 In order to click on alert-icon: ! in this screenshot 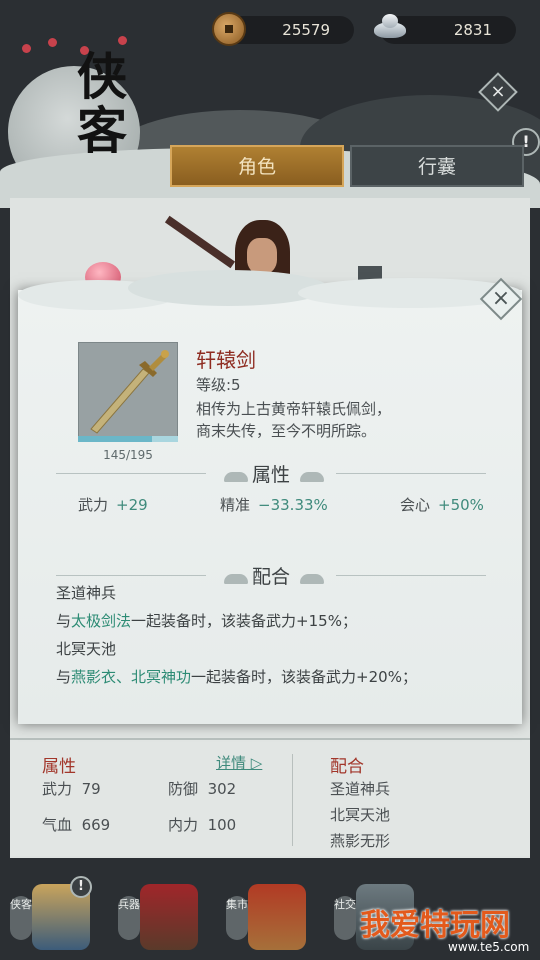, I will do `click(81, 887)`.